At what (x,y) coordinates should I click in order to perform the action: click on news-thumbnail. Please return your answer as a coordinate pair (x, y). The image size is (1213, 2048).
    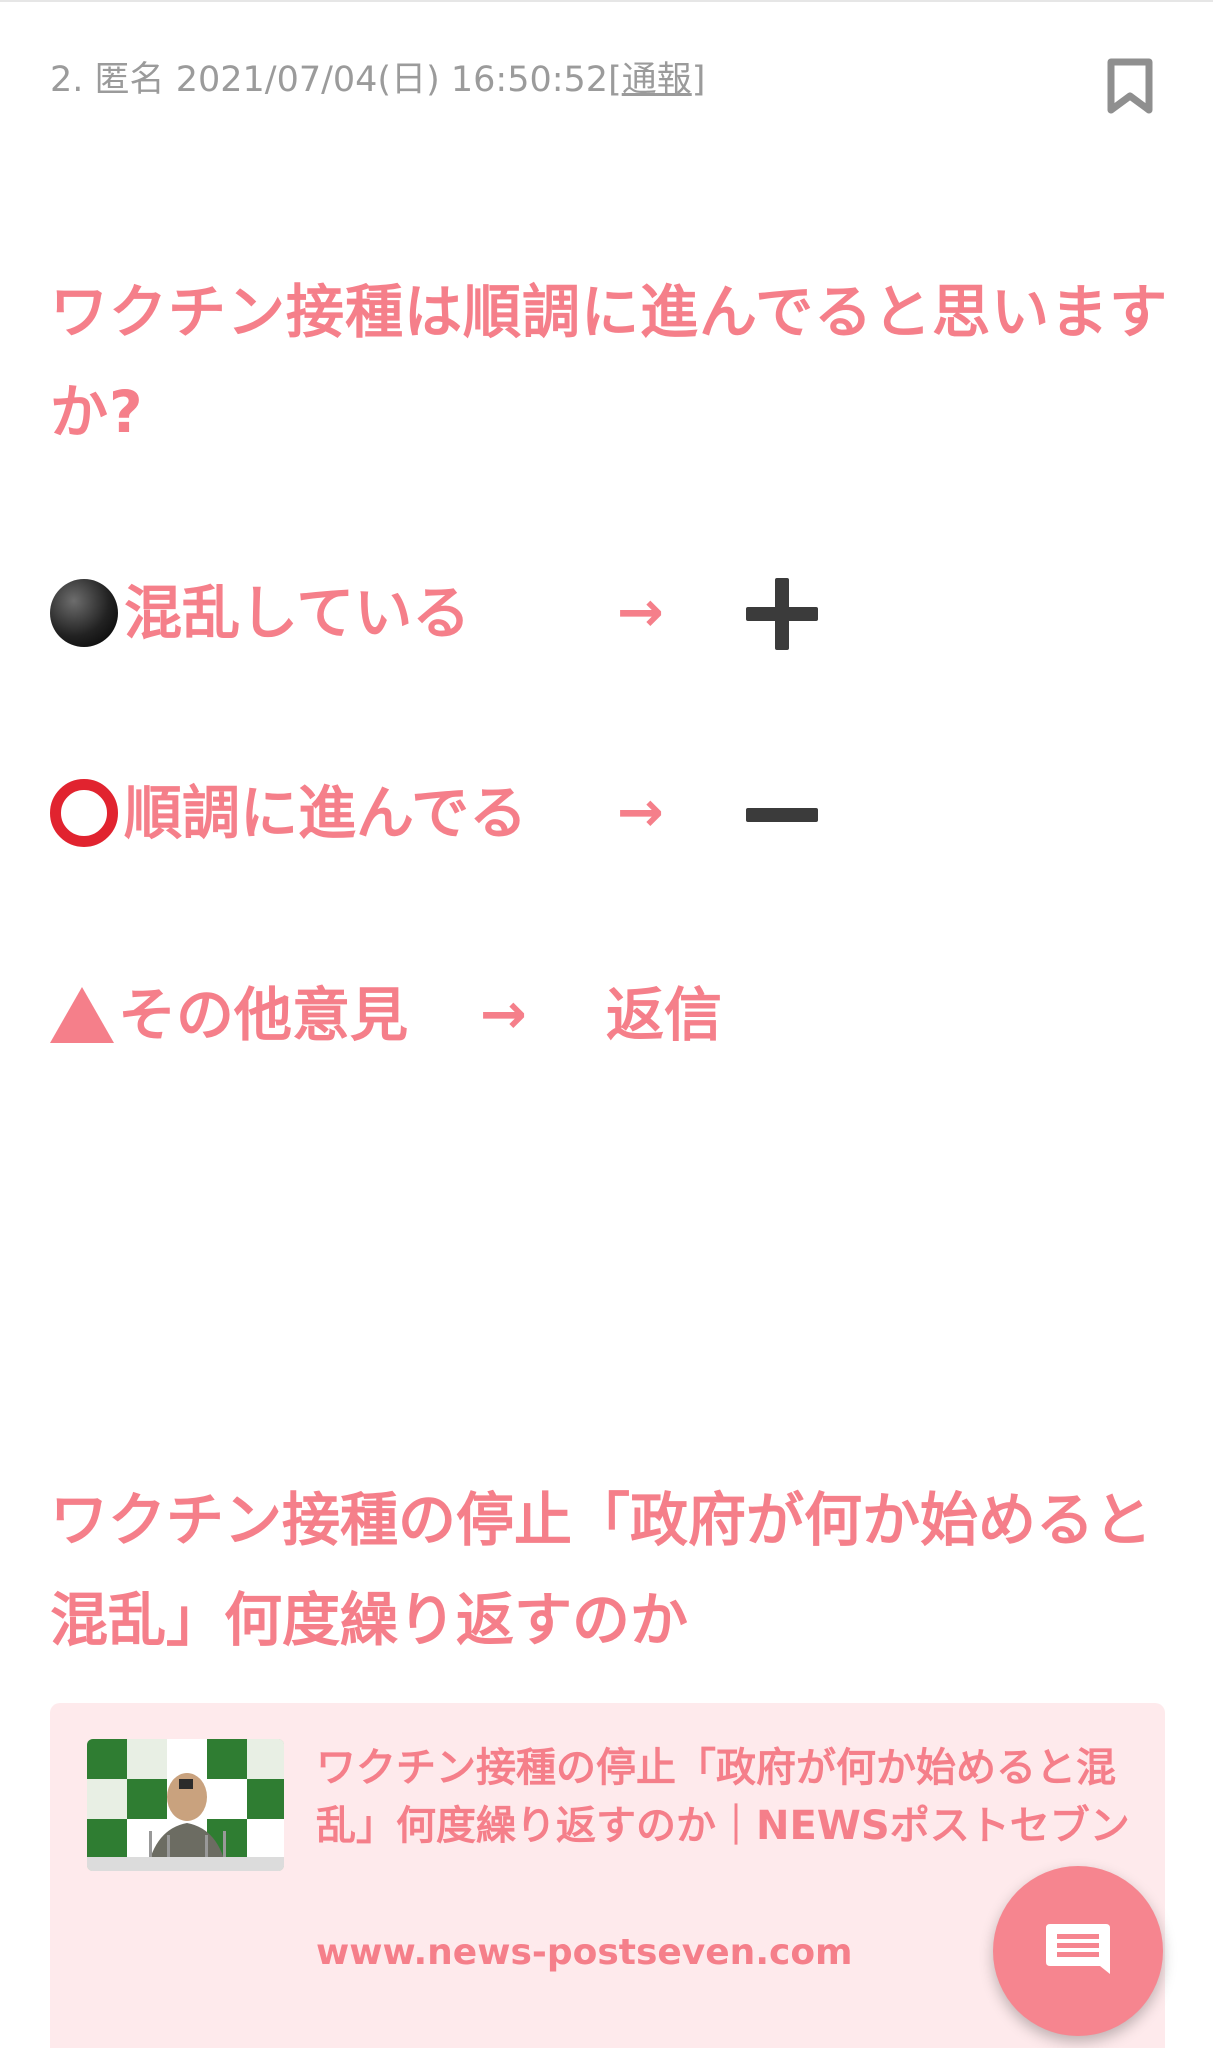
    Looking at the image, I should click on (185, 1805).